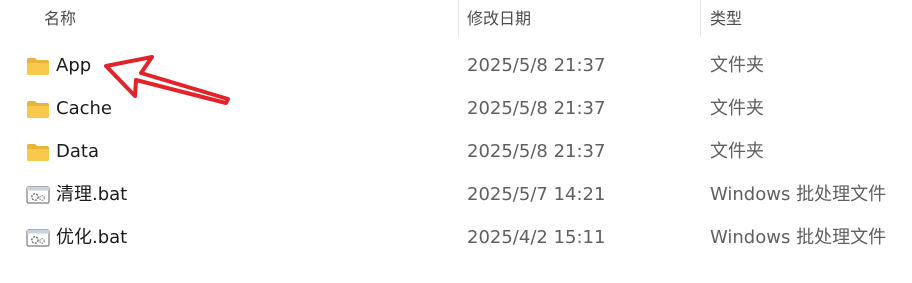  Describe the element at coordinates (77, 151) in the screenshot. I see `file-name: Data` at that location.